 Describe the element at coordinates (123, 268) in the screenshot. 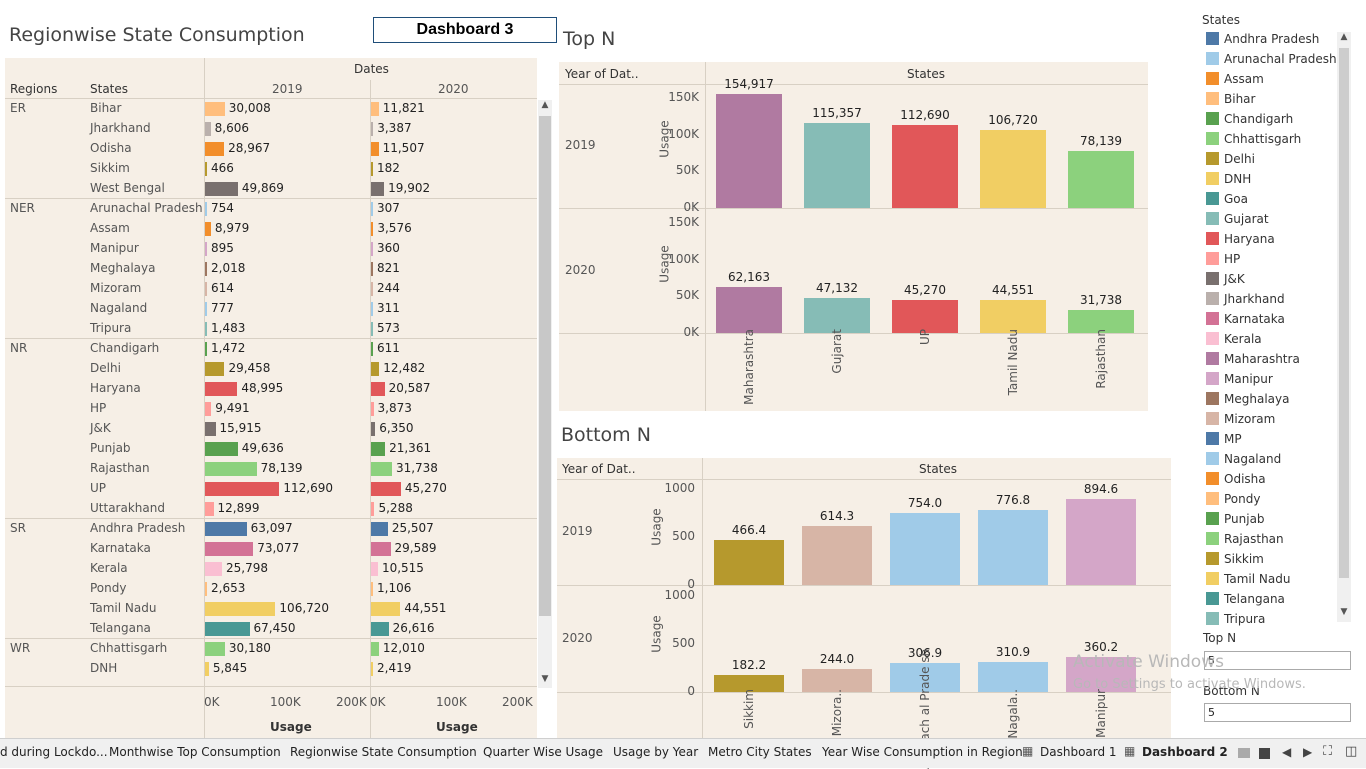

I see `state-label: Meghalaya` at that location.